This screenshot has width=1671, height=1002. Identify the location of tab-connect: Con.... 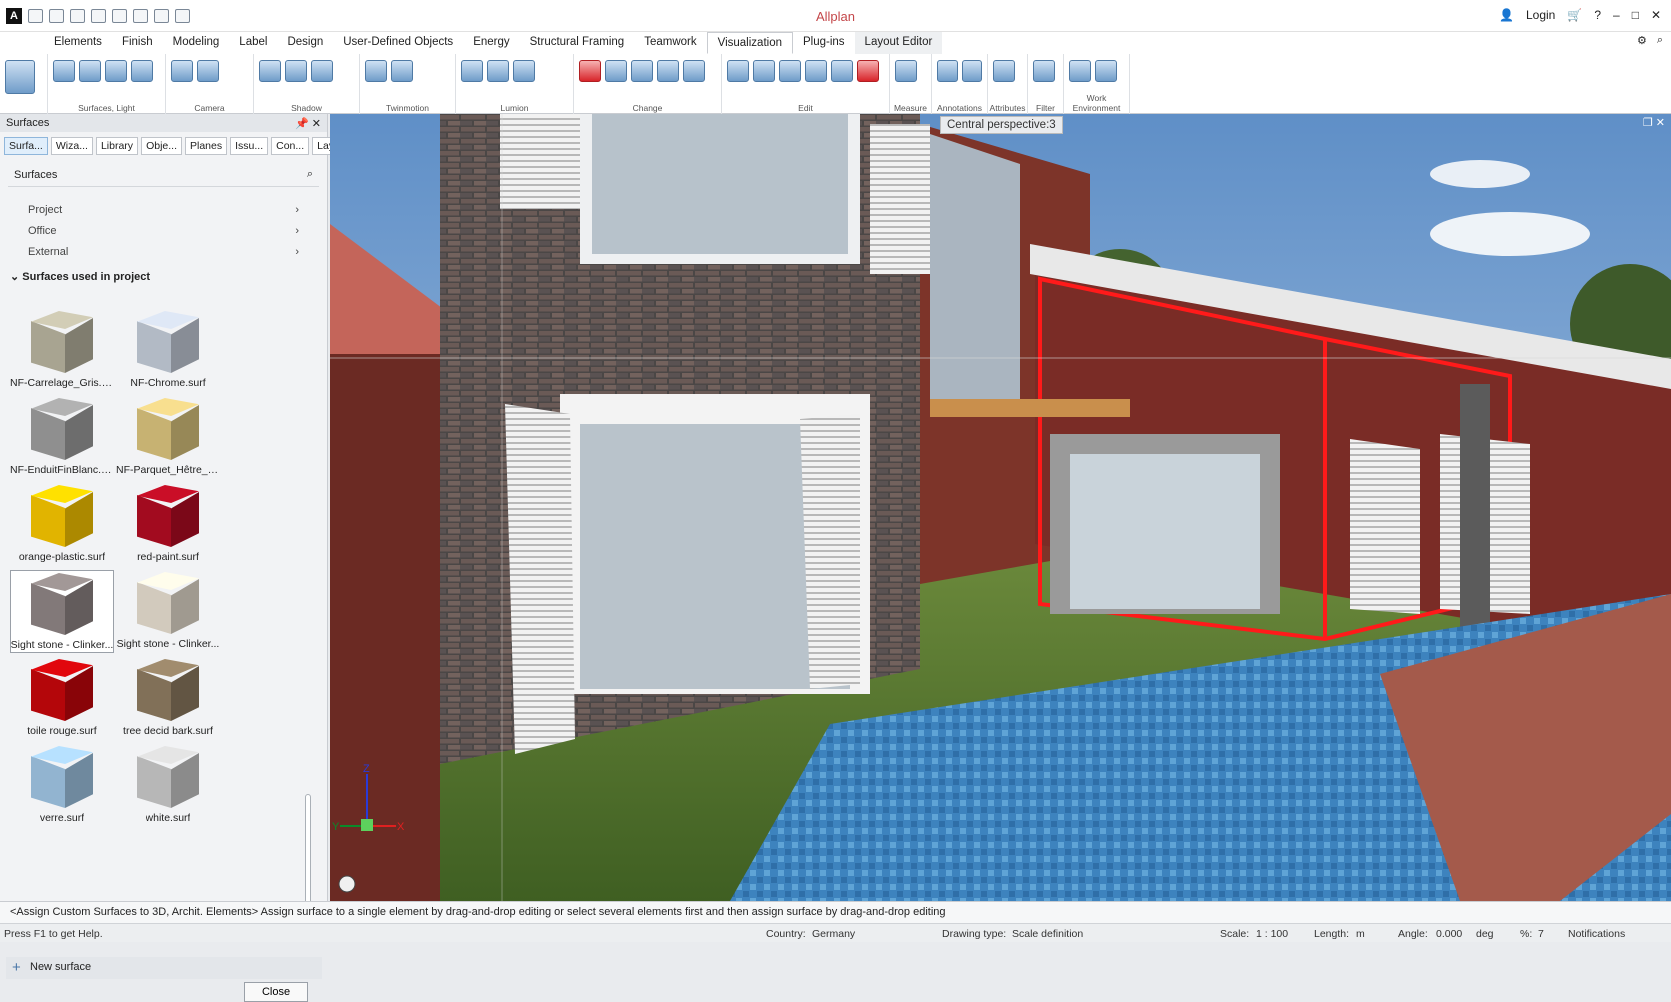
(290, 146).